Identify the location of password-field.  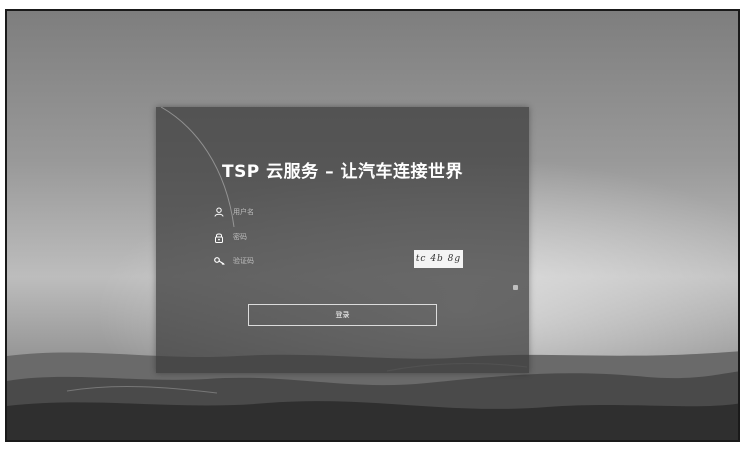
(341, 237).